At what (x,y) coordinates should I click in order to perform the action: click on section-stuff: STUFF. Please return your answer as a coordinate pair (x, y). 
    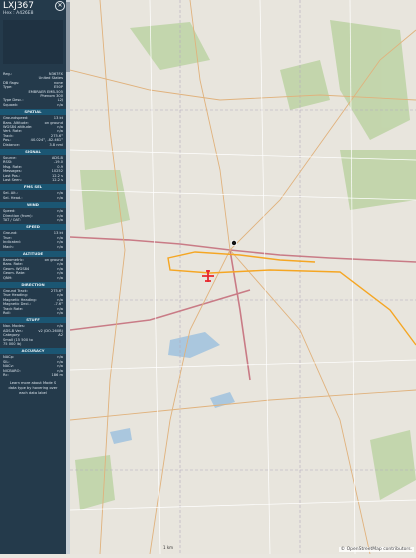
    Looking at the image, I should click on (33, 319).